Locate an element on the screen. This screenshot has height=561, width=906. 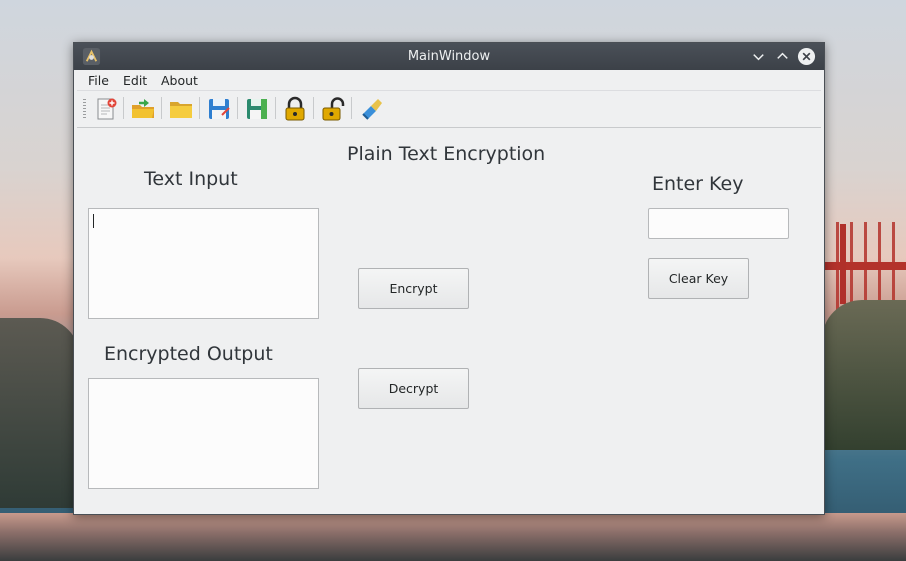
toolbar-grip is located at coordinates (84, 109).